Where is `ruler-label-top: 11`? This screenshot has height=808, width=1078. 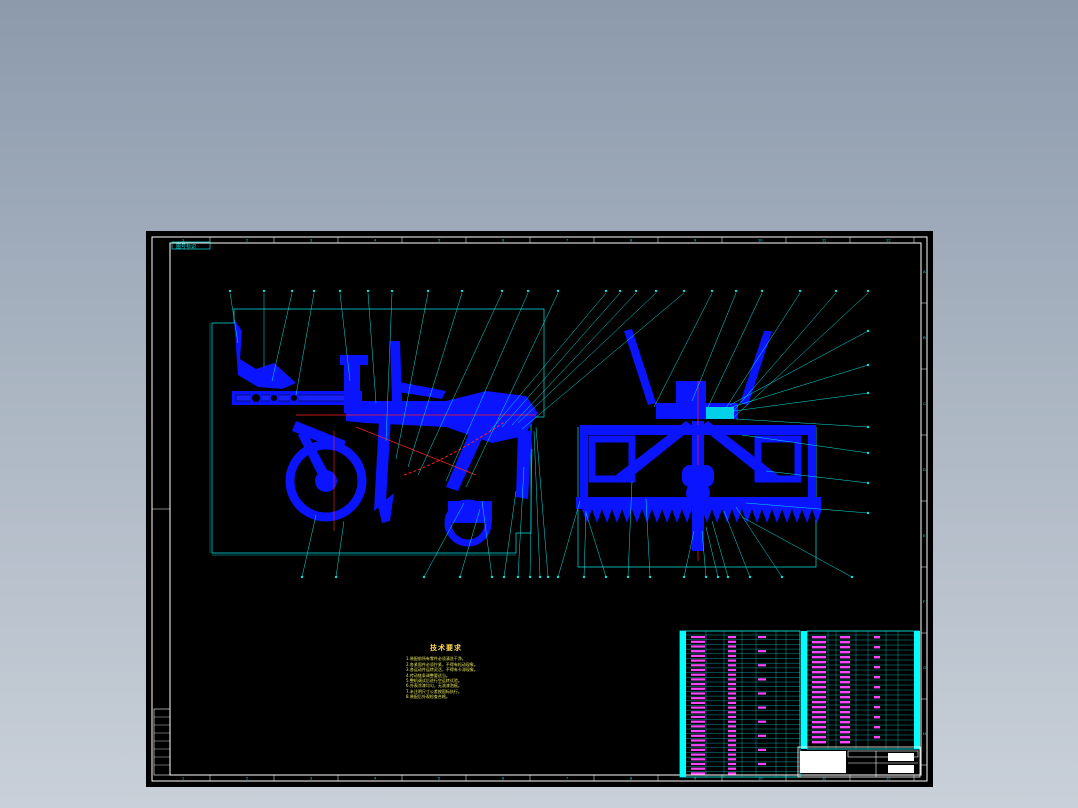
ruler-label-top: 11 is located at coordinates (824, 240).